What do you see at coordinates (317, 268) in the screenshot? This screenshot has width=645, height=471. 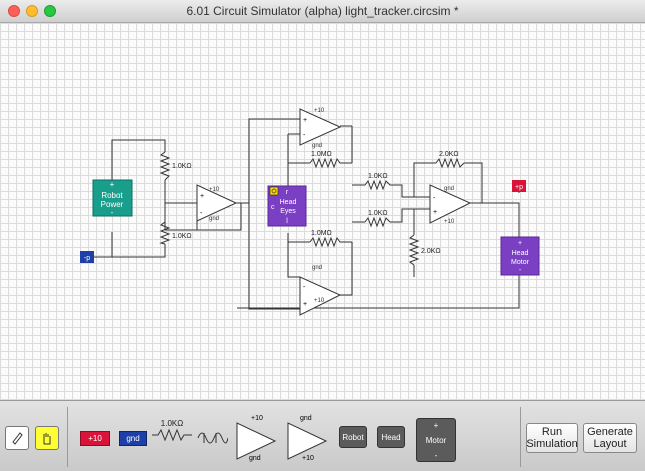 I see `opamp-bottom-top-label: gnd` at bounding box center [317, 268].